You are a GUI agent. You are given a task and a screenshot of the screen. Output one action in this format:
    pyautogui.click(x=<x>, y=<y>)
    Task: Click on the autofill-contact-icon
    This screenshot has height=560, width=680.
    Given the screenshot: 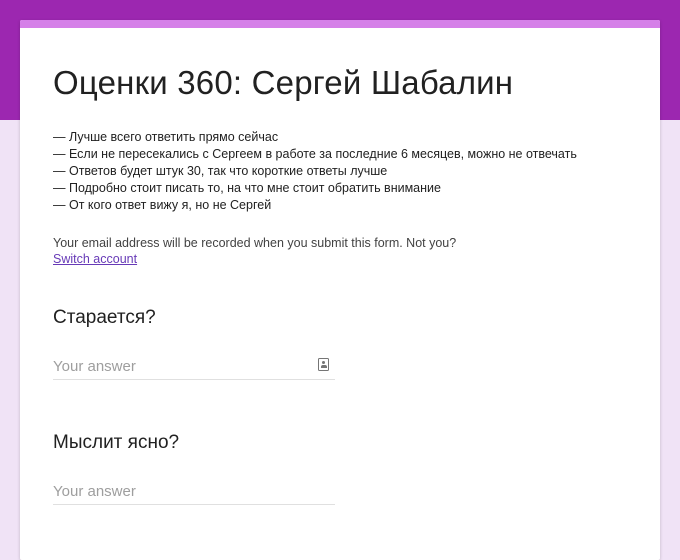 What is the action you would take?
    pyautogui.click(x=323, y=364)
    